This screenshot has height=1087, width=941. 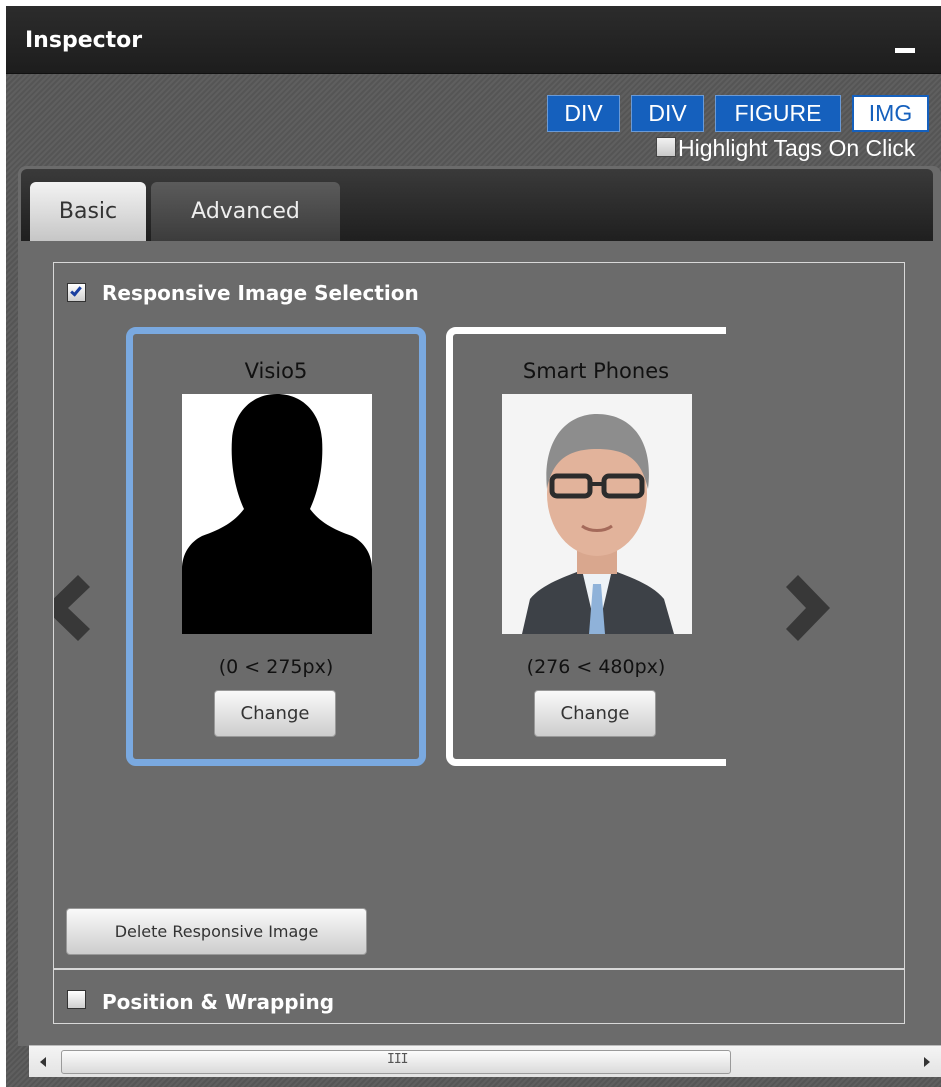 I want to click on position-wrapping-label: Position & Wrapping, so click(x=218, y=1002).